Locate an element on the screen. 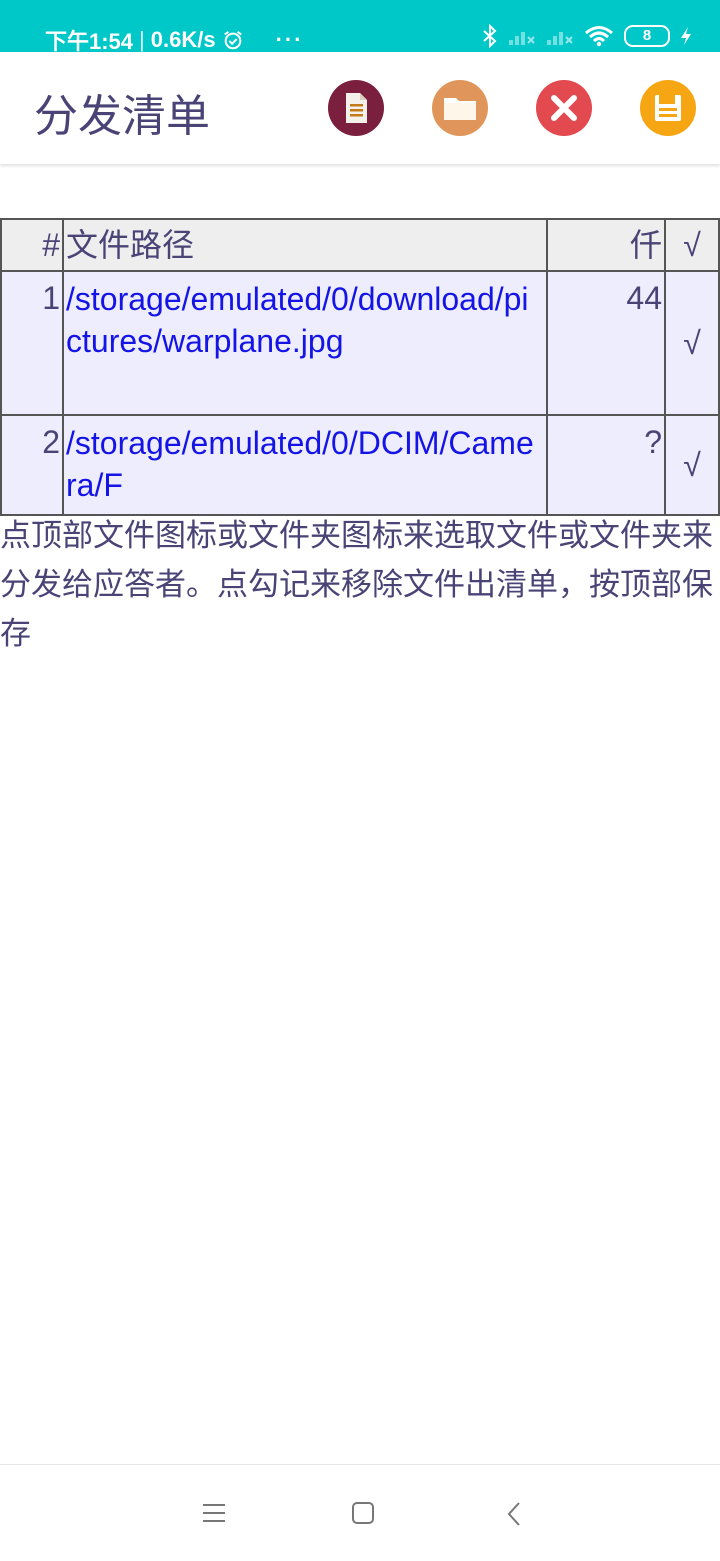 Image resolution: width=720 pixels, height=1561 pixels. network-speed: 0.6K/s is located at coordinates (183, 39).